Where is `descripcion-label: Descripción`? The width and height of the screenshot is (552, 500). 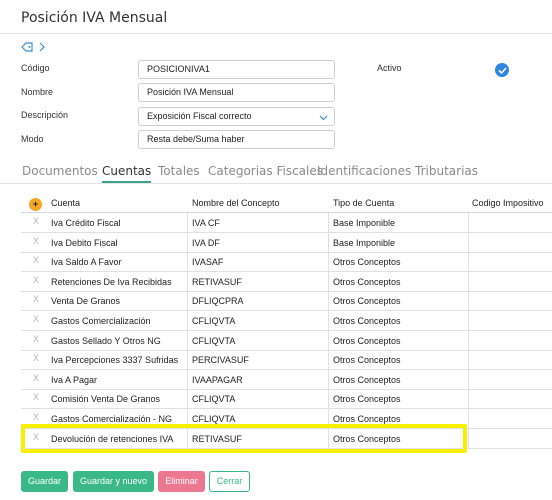
descripcion-label: Descripción is located at coordinates (45, 115).